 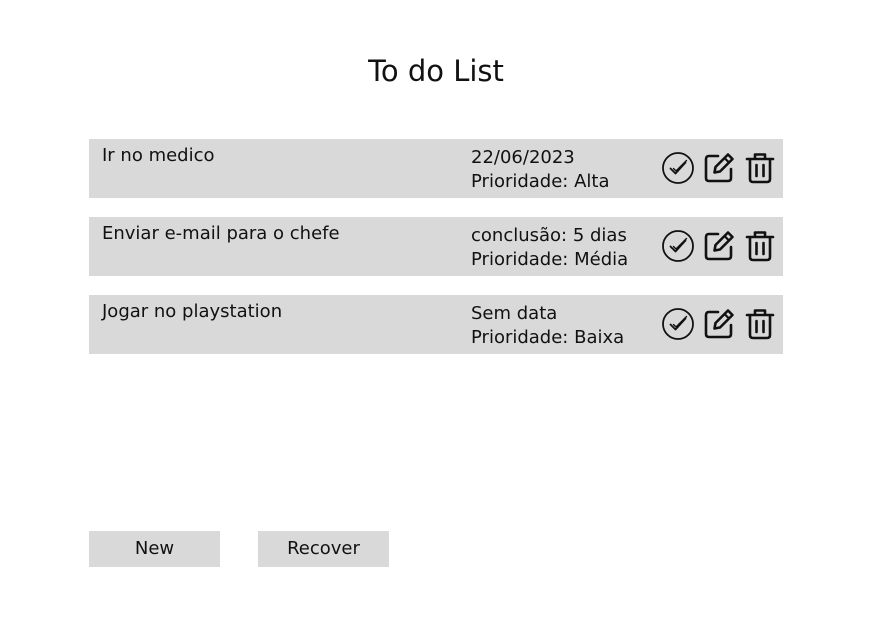 What do you see at coordinates (436, 71) in the screenshot?
I see `page-title: To do List` at bounding box center [436, 71].